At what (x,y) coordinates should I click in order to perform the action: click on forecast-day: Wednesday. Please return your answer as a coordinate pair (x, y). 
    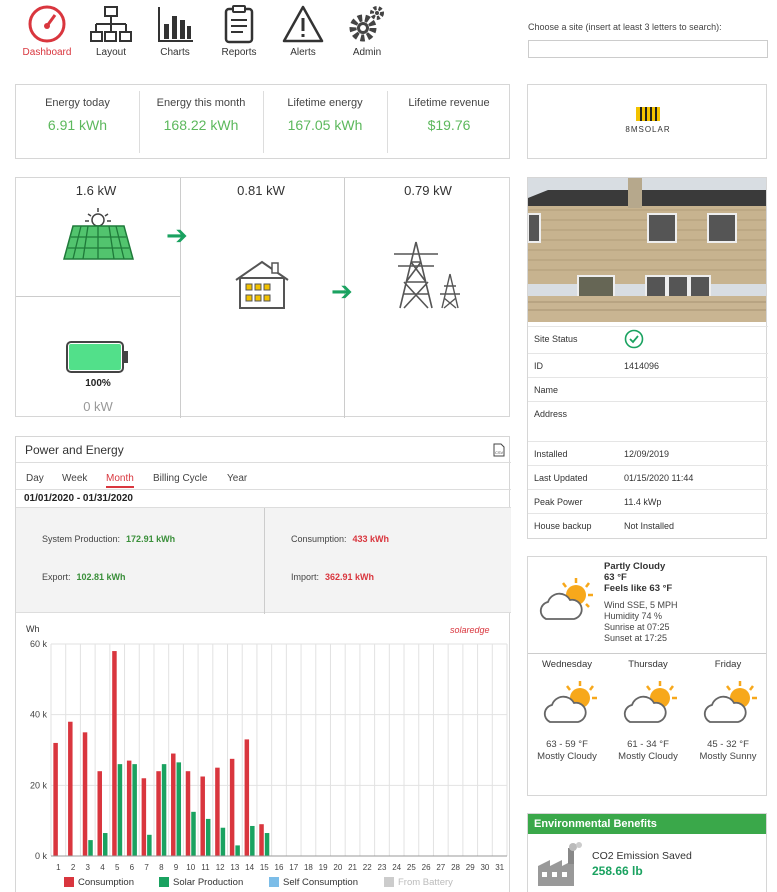
    Looking at the image, I should click on (567, 664).